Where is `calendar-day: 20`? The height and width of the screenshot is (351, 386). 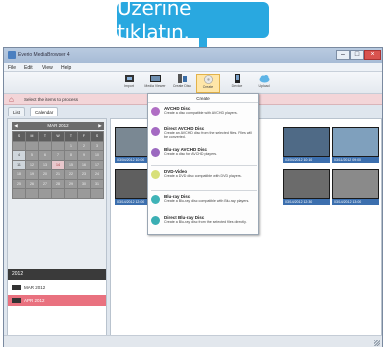 calendar-day: 20 is located at coordinates (45, 174).